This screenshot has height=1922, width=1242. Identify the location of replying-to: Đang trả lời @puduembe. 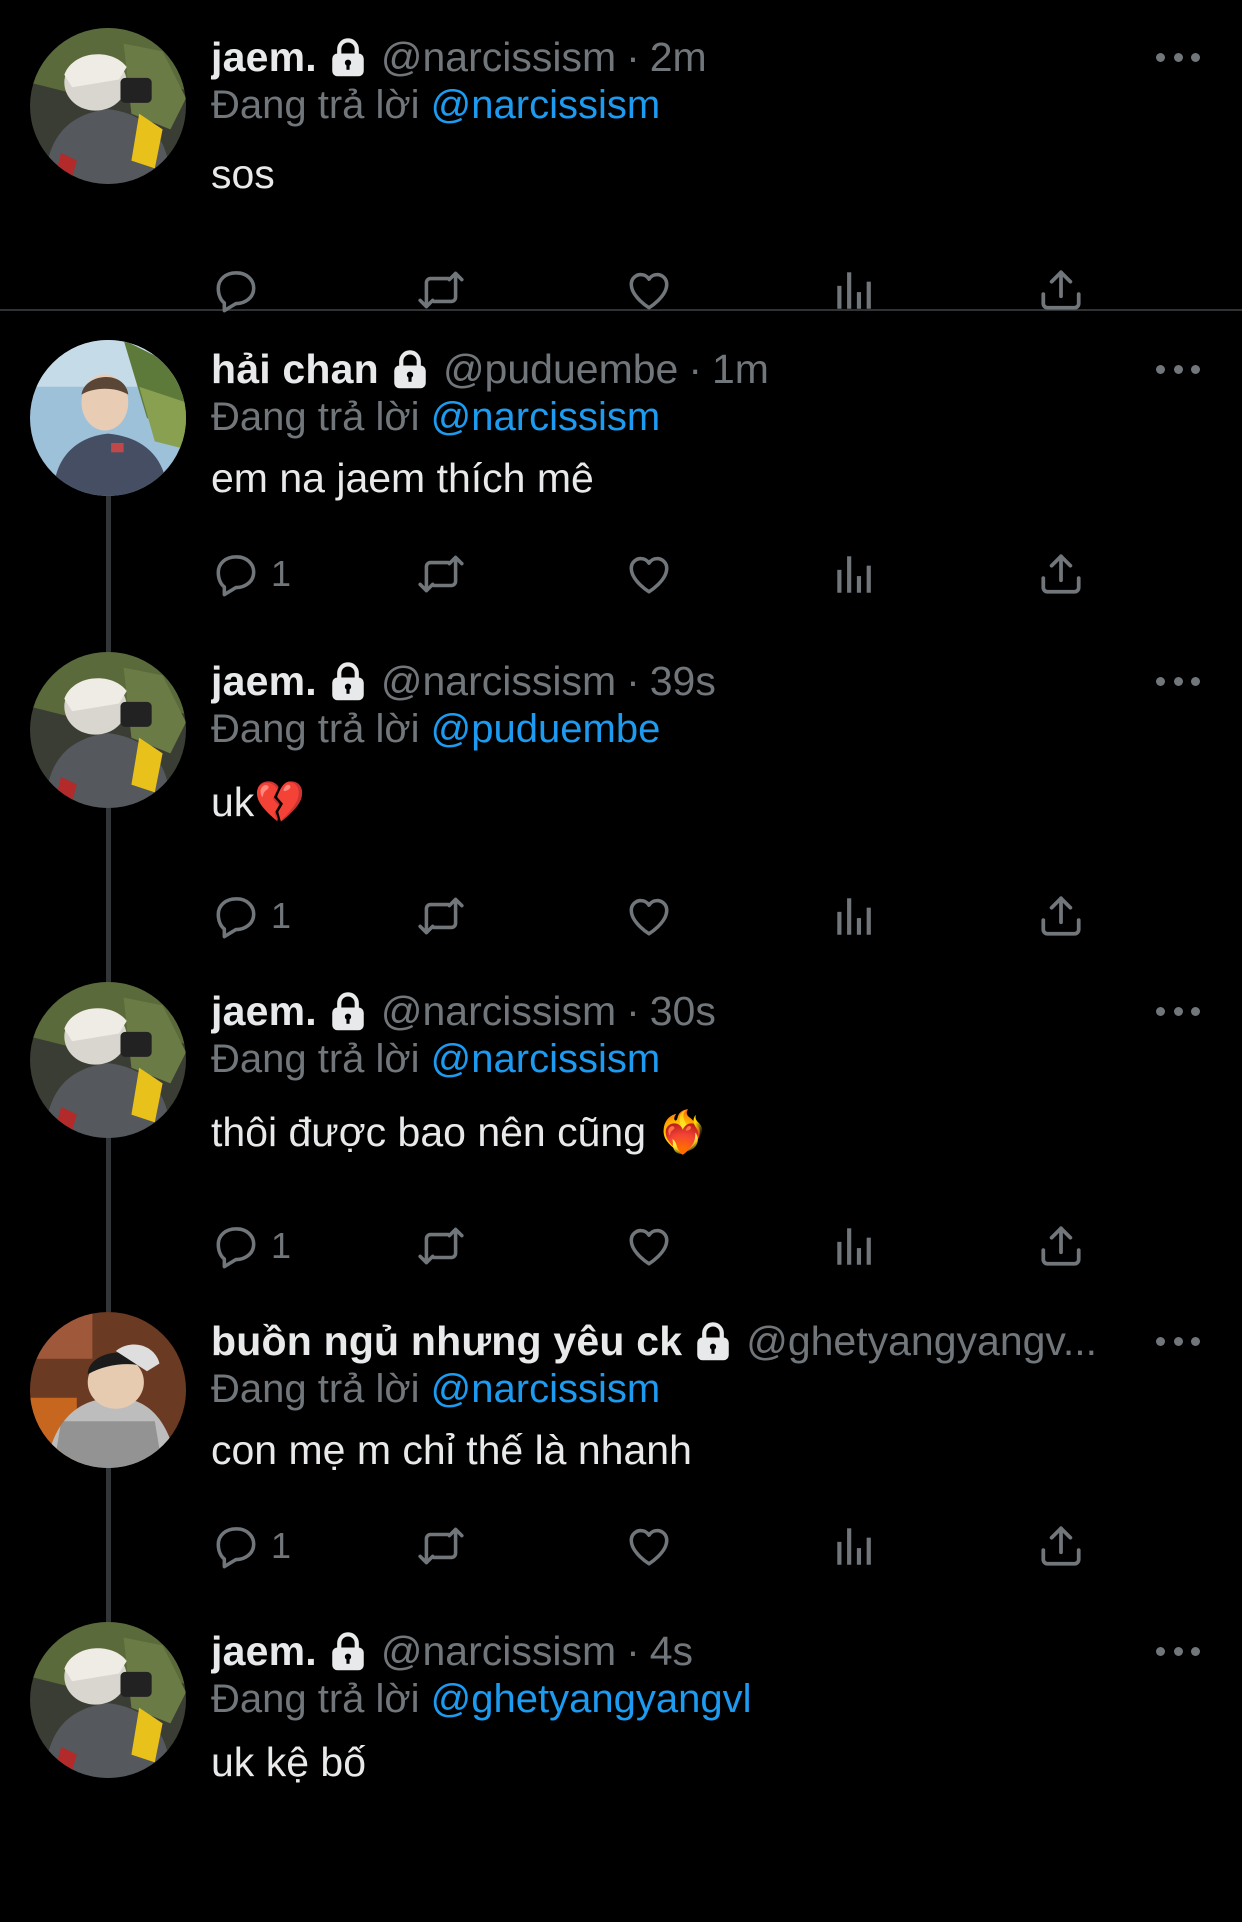
(435, 729).